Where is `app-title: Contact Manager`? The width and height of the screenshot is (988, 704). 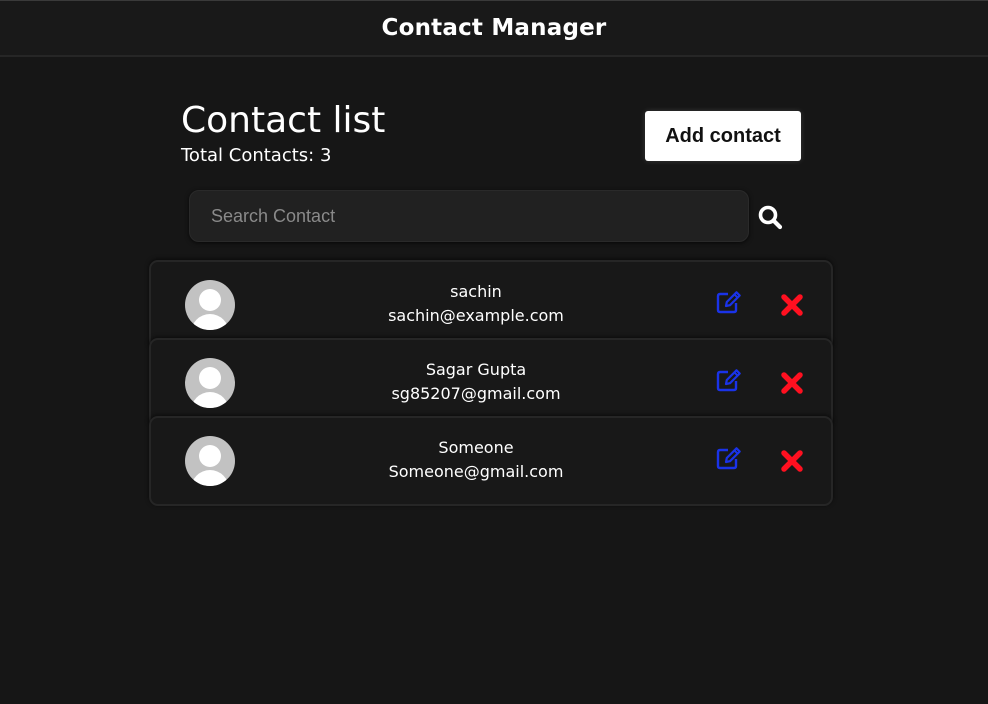 app-title: Contact Manager is located at coordinates (494, 28).